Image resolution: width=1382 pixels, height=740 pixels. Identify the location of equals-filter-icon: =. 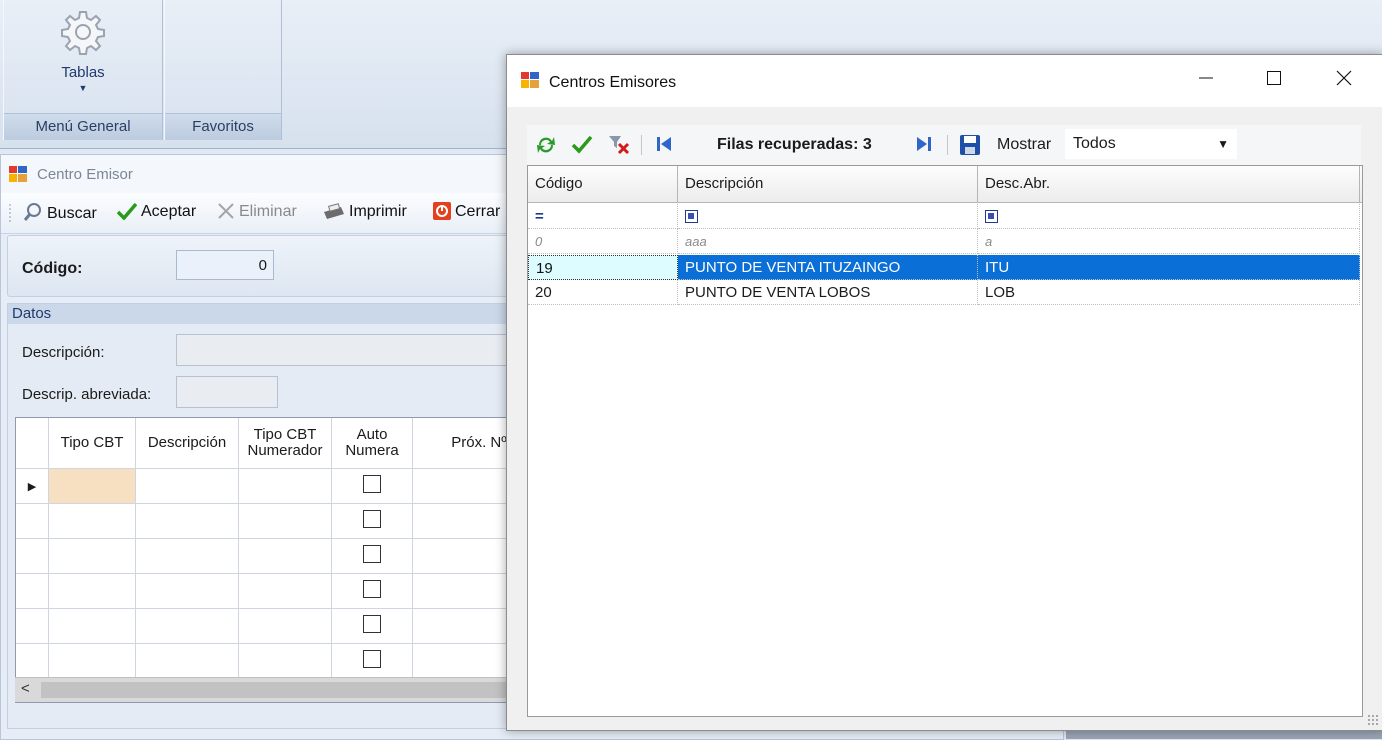
(539, 216).